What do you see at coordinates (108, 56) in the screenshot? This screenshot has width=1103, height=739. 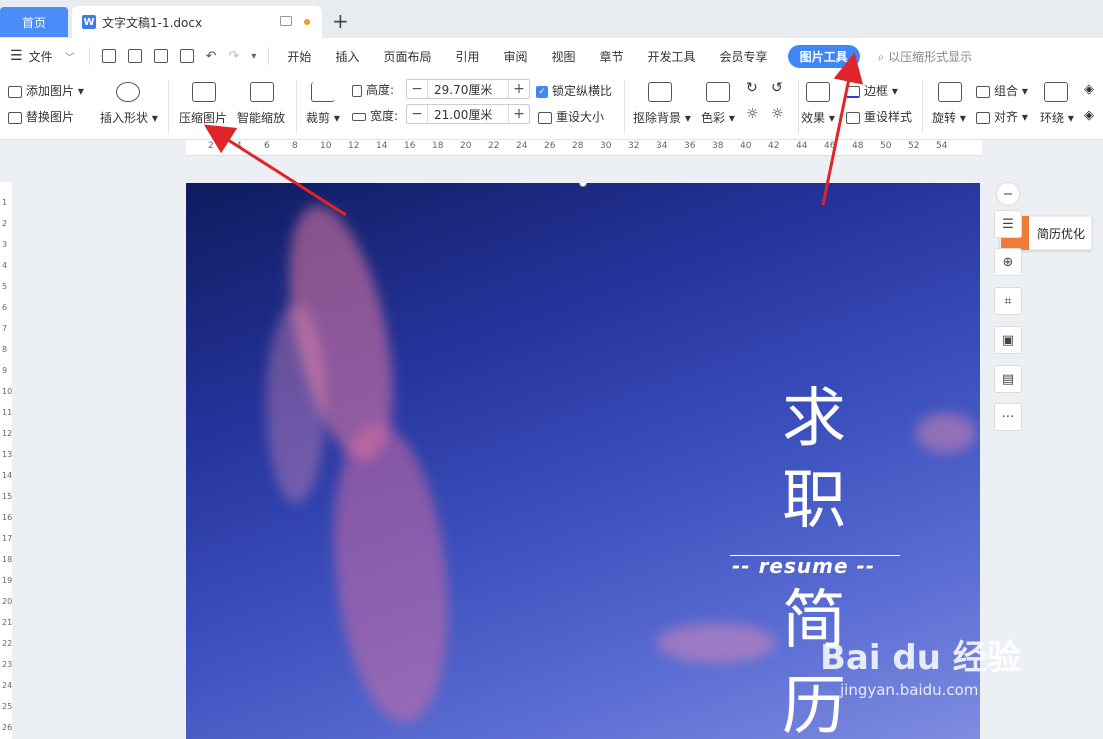 I see `save-icon` at bounding box center [108, 56].